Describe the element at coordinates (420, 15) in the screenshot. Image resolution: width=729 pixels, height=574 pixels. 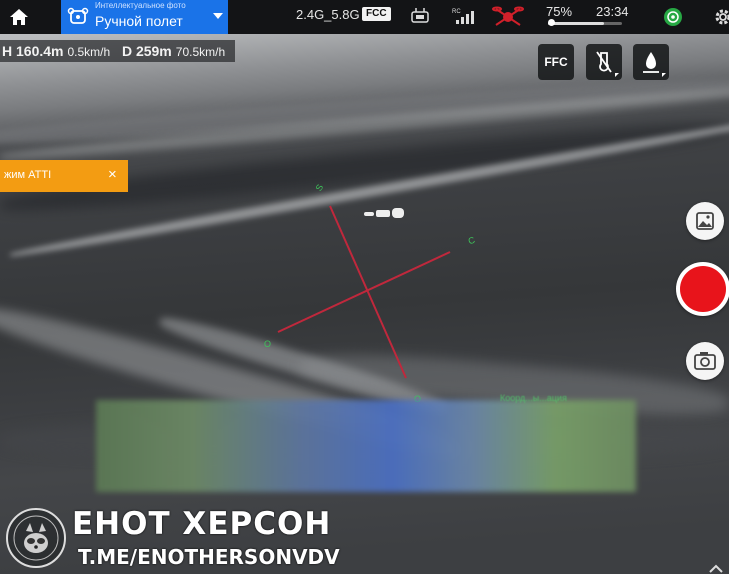
I see `remote-controller-icon` at that location.